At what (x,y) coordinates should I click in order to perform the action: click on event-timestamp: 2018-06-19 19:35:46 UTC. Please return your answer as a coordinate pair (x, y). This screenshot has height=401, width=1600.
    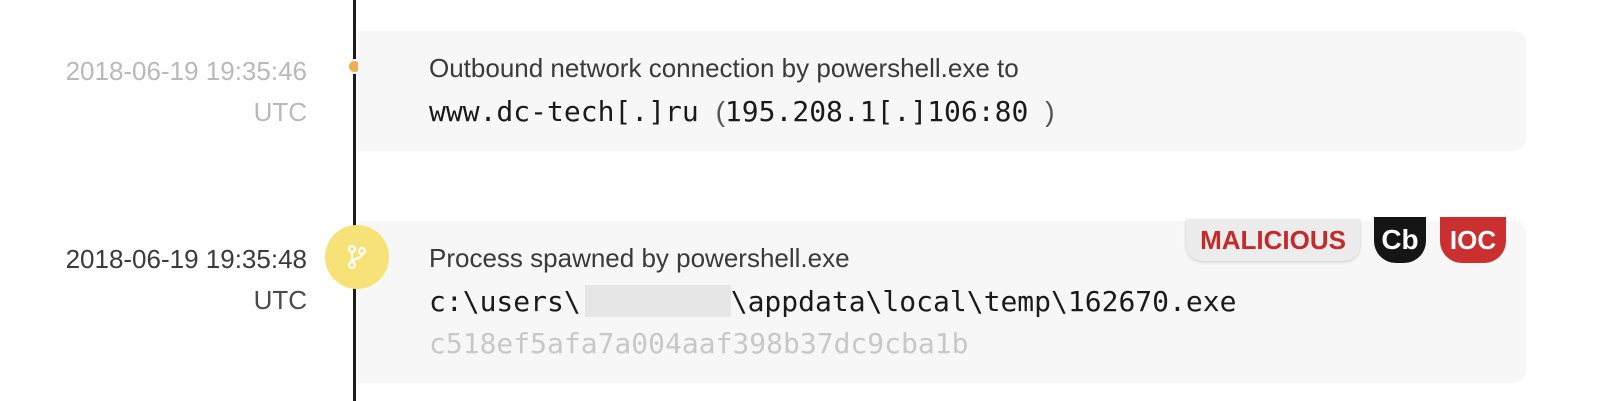
    Looking at the image, I should click on (186, 92).